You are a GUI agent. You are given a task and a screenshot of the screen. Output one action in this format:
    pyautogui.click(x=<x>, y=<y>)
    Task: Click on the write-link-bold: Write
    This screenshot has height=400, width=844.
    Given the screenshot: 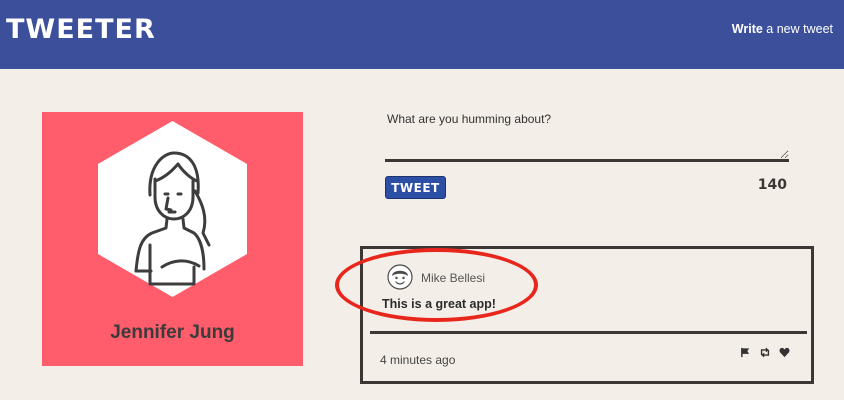 What is the action you would take?
    pyautogui.click(x=747, y=29)
    